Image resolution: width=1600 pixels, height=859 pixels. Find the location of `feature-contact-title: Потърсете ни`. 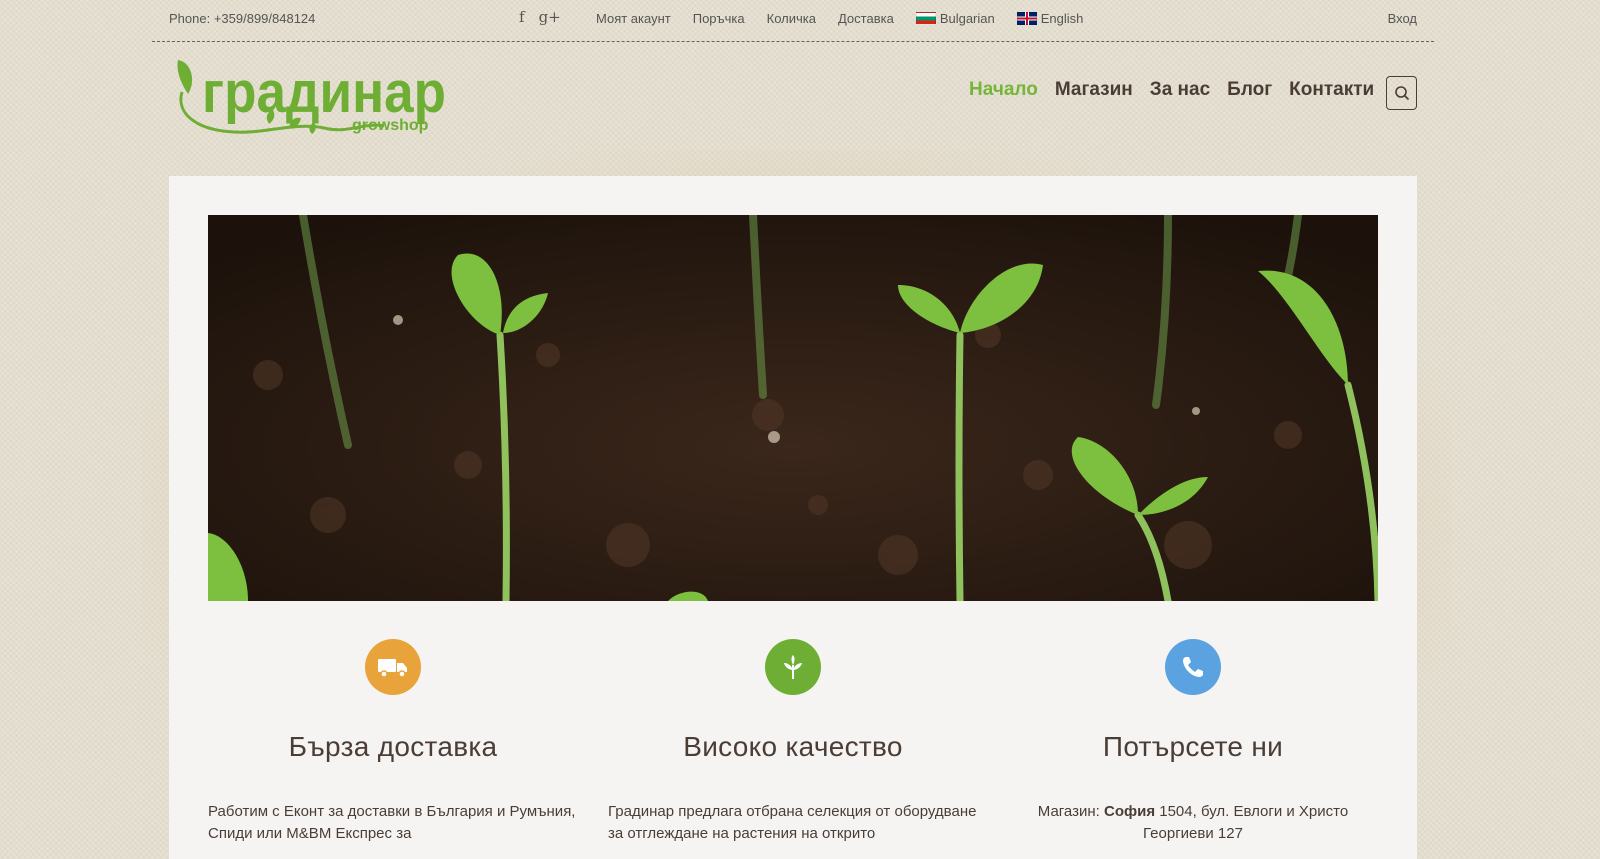

feature-contact-title: Потърсете ни is located at coordinates (1193, 746).